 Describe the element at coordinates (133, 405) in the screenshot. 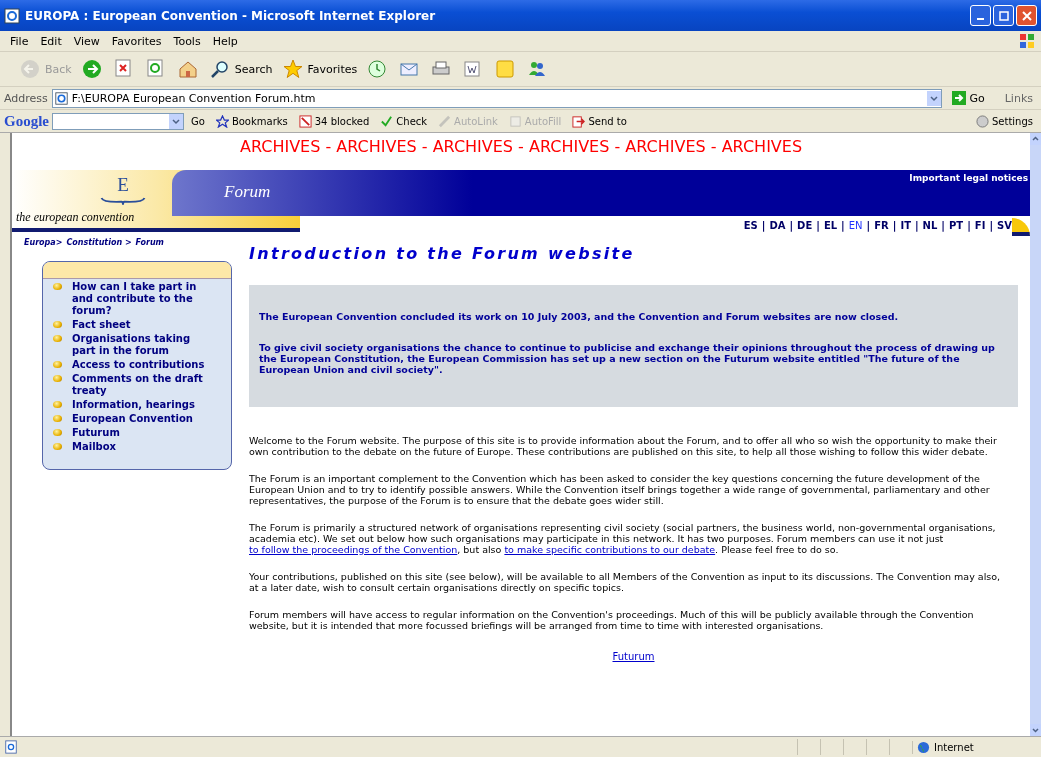

I see `sidebar-link: Information, hearings` at that location.